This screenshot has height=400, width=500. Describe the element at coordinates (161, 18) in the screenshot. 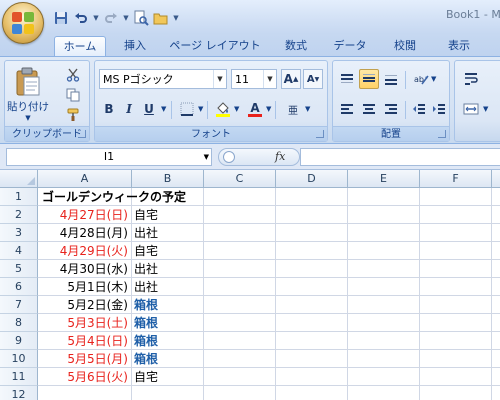

I see `open-folder-icon` at that location.